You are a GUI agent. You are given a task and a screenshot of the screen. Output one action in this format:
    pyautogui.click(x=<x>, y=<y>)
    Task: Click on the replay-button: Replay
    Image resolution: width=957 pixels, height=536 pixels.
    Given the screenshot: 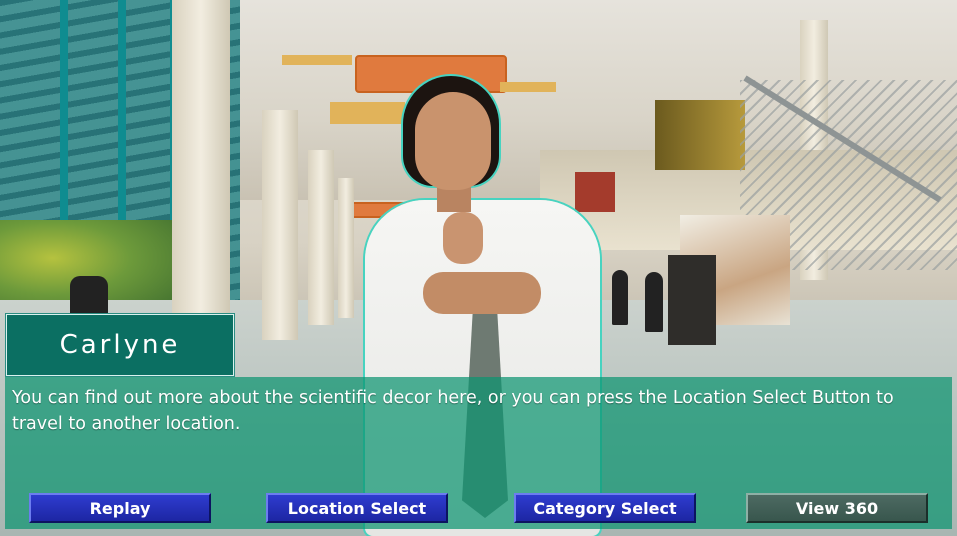 What is the action you would take?
    pyautogui.click(x=120, y=508)
    